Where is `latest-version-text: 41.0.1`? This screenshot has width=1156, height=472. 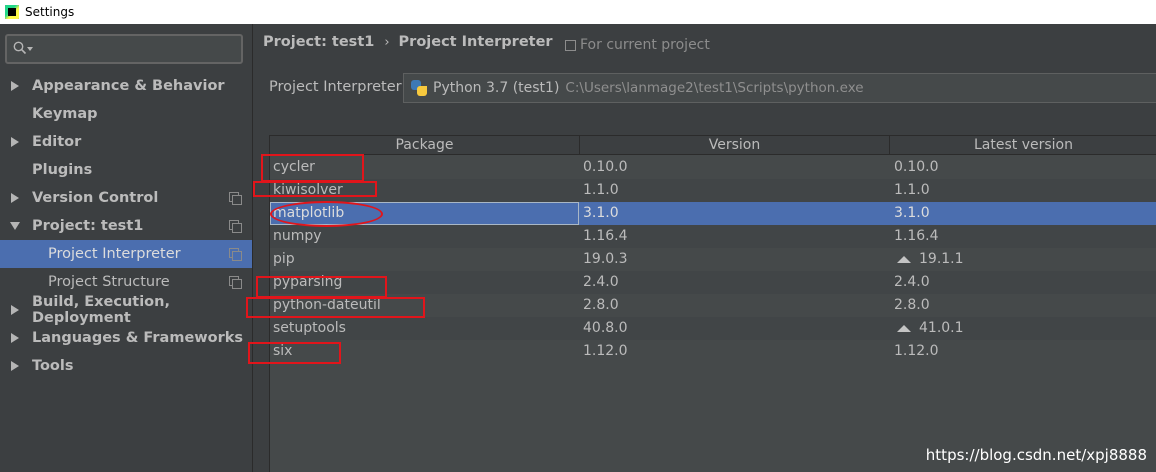 latest-version-text: 41.0.1 is located at coordinates (941, 328).